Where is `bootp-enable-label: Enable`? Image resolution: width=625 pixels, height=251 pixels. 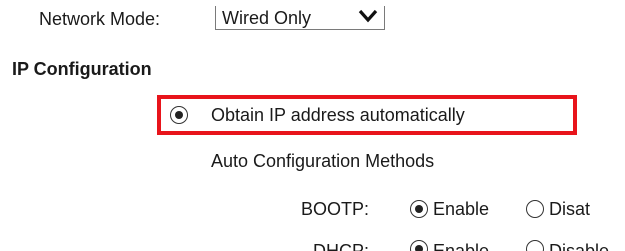
bootp-enable-label: Enable is located at coordinates (461, 209).